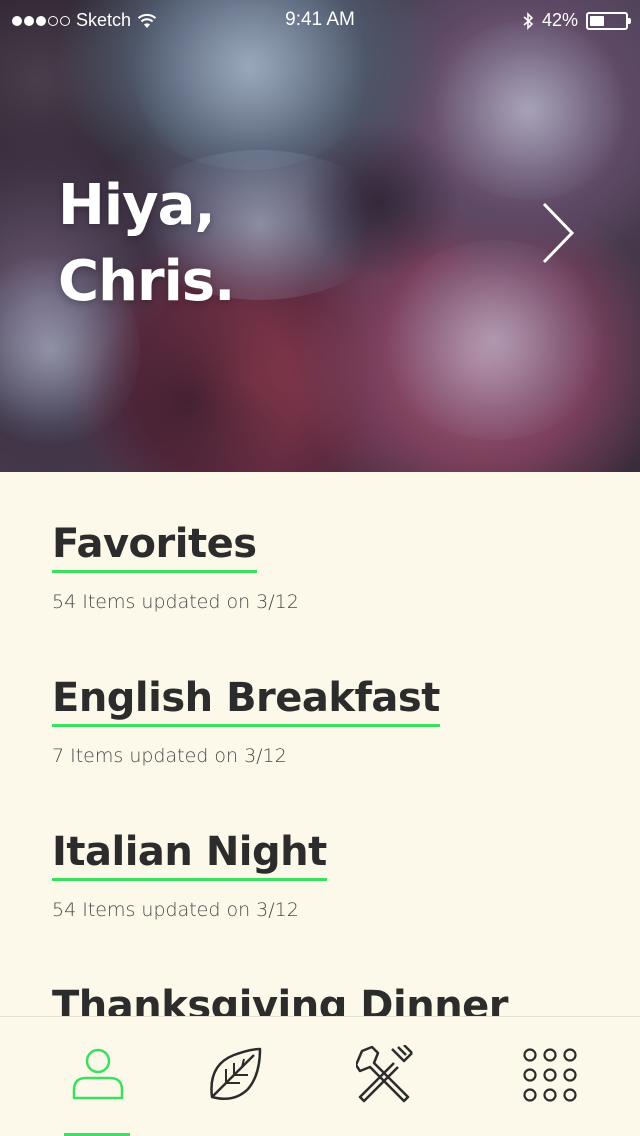  Describe the element at coordinates (146, 244) in the screenshot. I see `greeting: Hiya, Chris.` at that location.